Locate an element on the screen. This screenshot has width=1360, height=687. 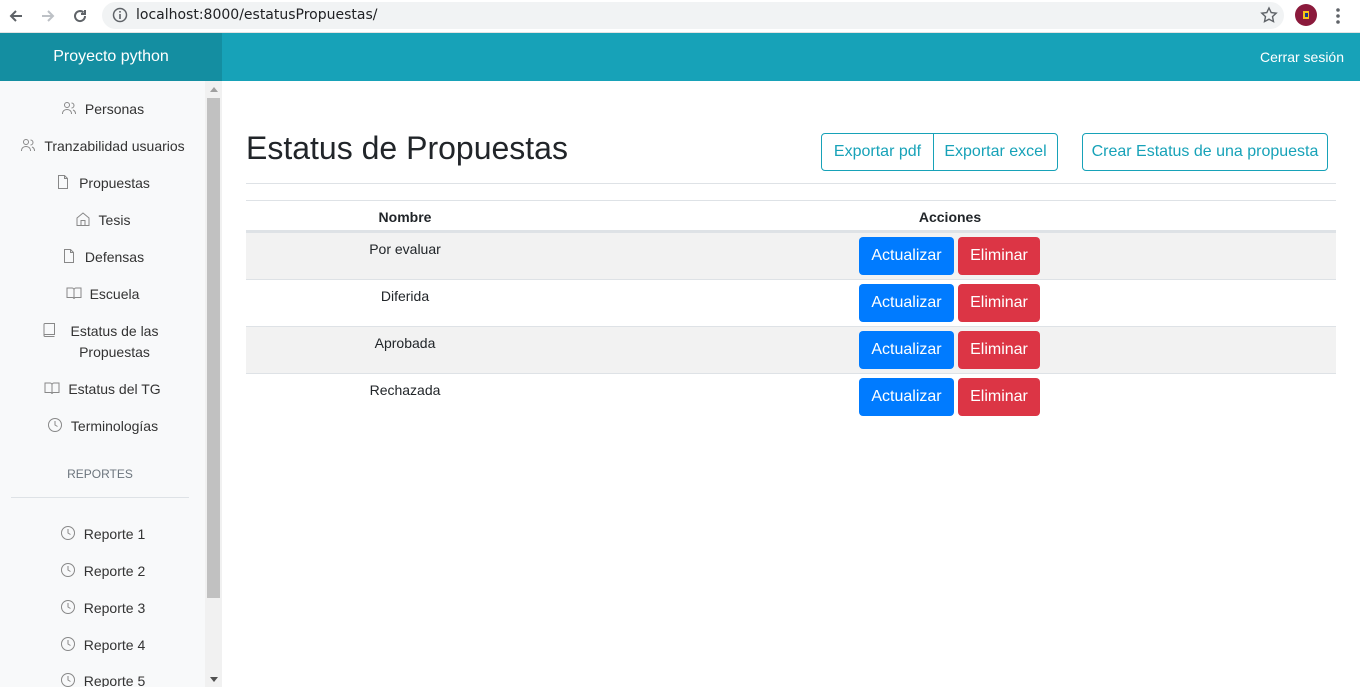
sidebar-item-terminologias: Terminologías is located at coordinates (102, 426).